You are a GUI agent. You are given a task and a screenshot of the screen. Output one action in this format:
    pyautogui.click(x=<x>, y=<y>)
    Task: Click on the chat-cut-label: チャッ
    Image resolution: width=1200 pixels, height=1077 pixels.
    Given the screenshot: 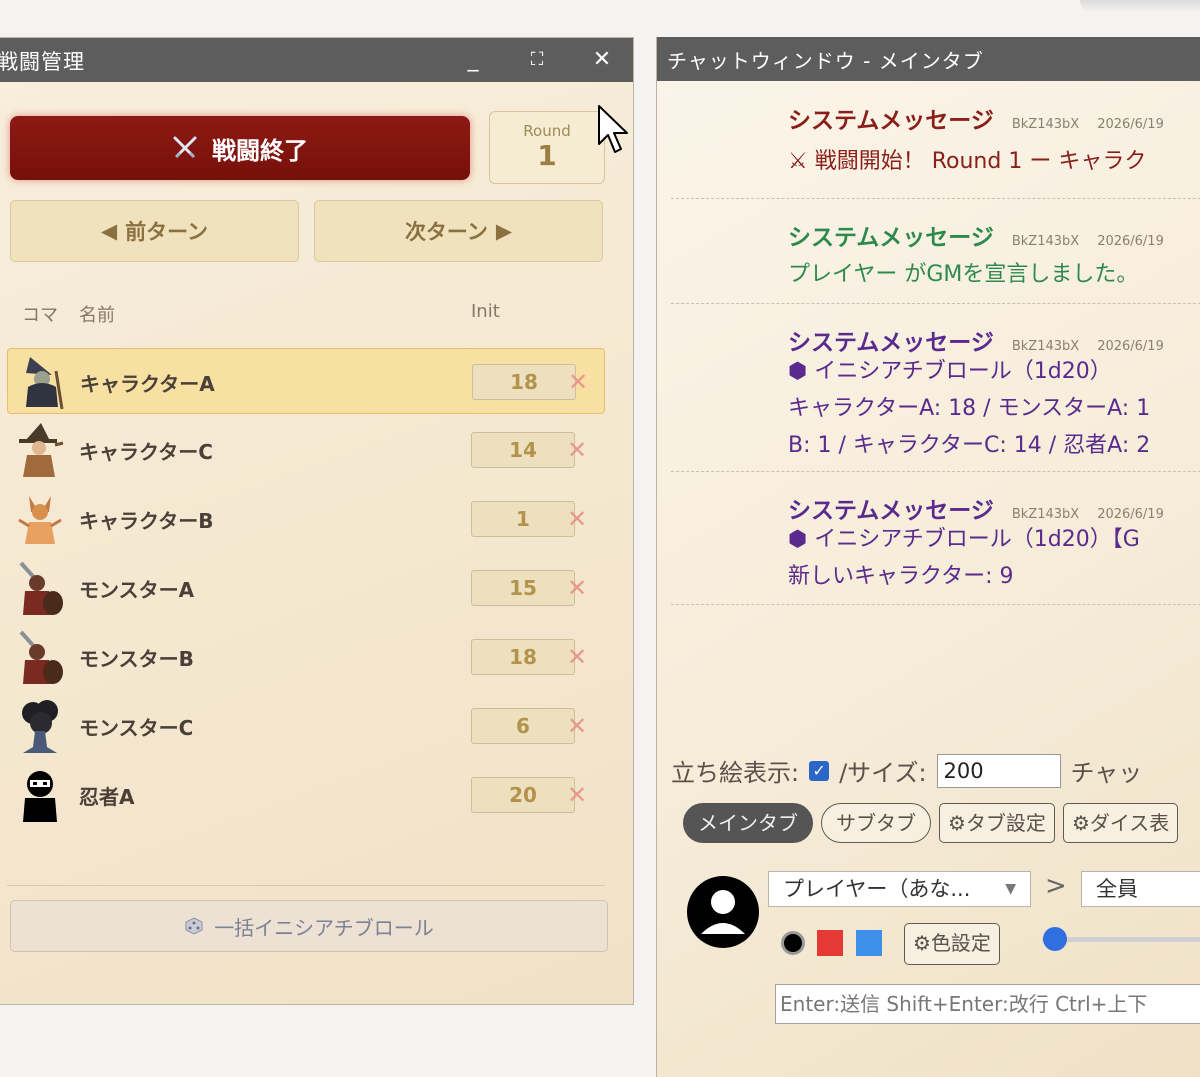 What is the action you would take?
    pyautogui.click(x=1106, y=773)
    